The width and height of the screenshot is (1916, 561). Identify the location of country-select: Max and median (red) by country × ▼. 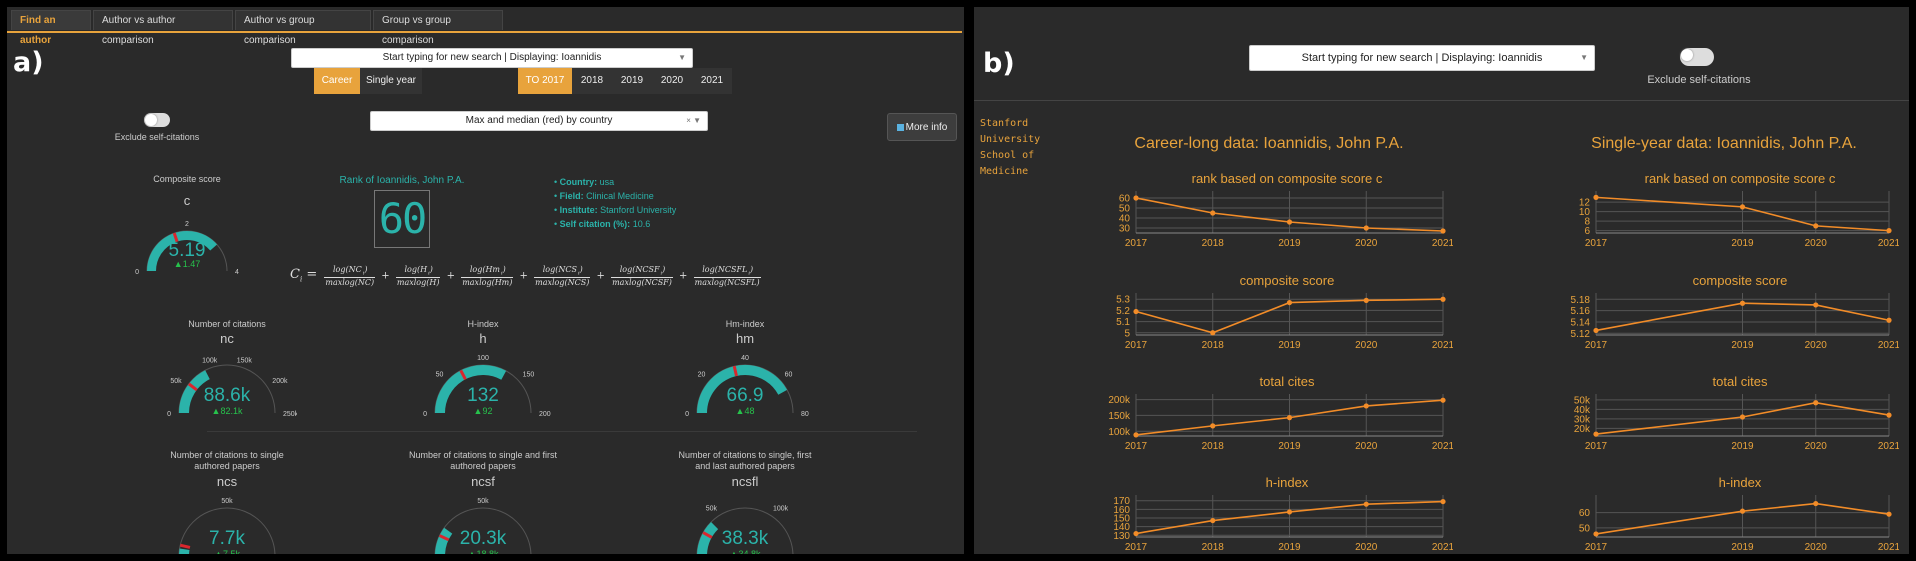
(539, 121).